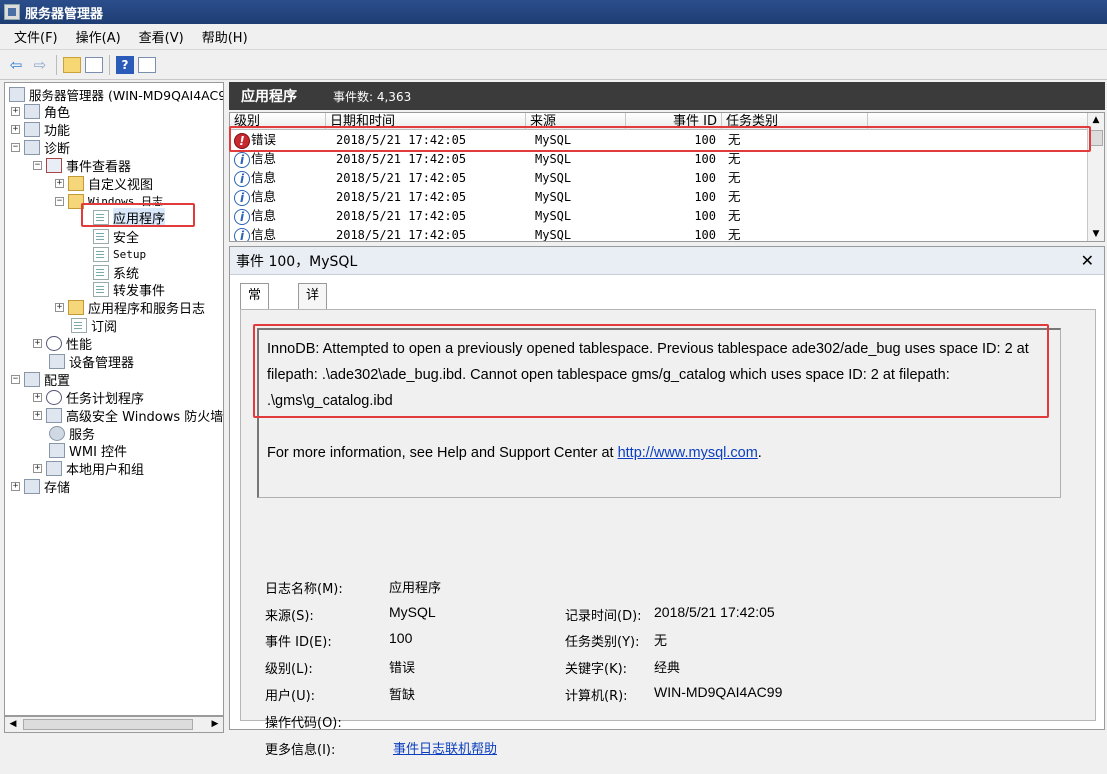 The width and height of the screenshot is (1107, 774). What do you see at coordinates (40, 65) in the screenshot?
I see `forward-arrow-icon: ⇨` at bounding box center [40, 65].